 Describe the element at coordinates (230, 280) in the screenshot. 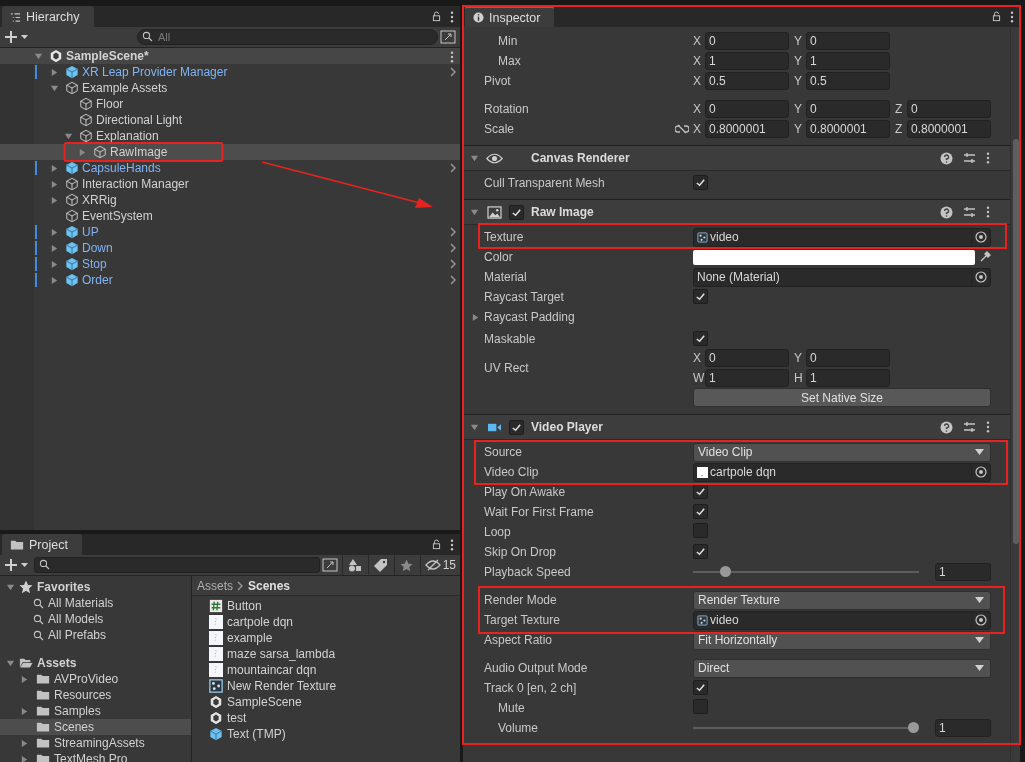

I see `hierarchy-row: Order` at that location.